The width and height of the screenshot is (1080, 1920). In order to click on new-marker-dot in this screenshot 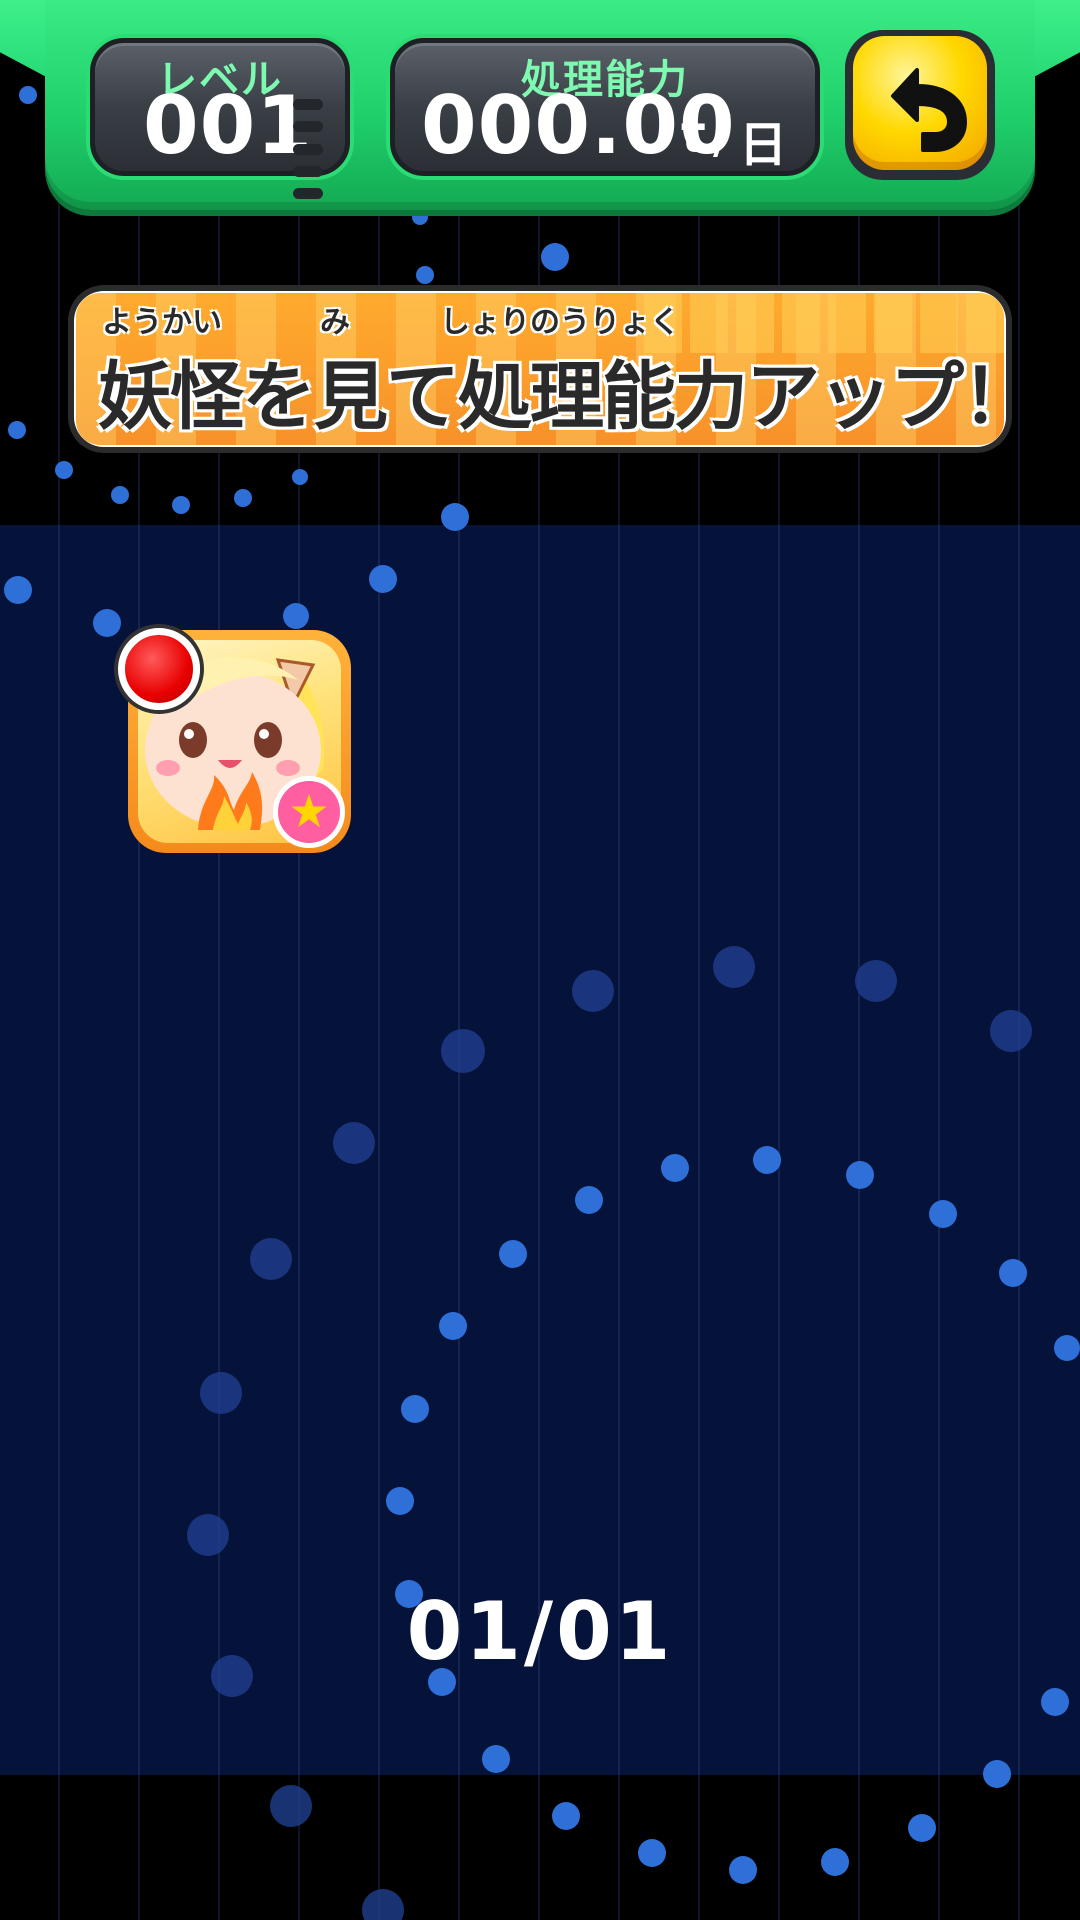, I will do `click(159, 669)`.